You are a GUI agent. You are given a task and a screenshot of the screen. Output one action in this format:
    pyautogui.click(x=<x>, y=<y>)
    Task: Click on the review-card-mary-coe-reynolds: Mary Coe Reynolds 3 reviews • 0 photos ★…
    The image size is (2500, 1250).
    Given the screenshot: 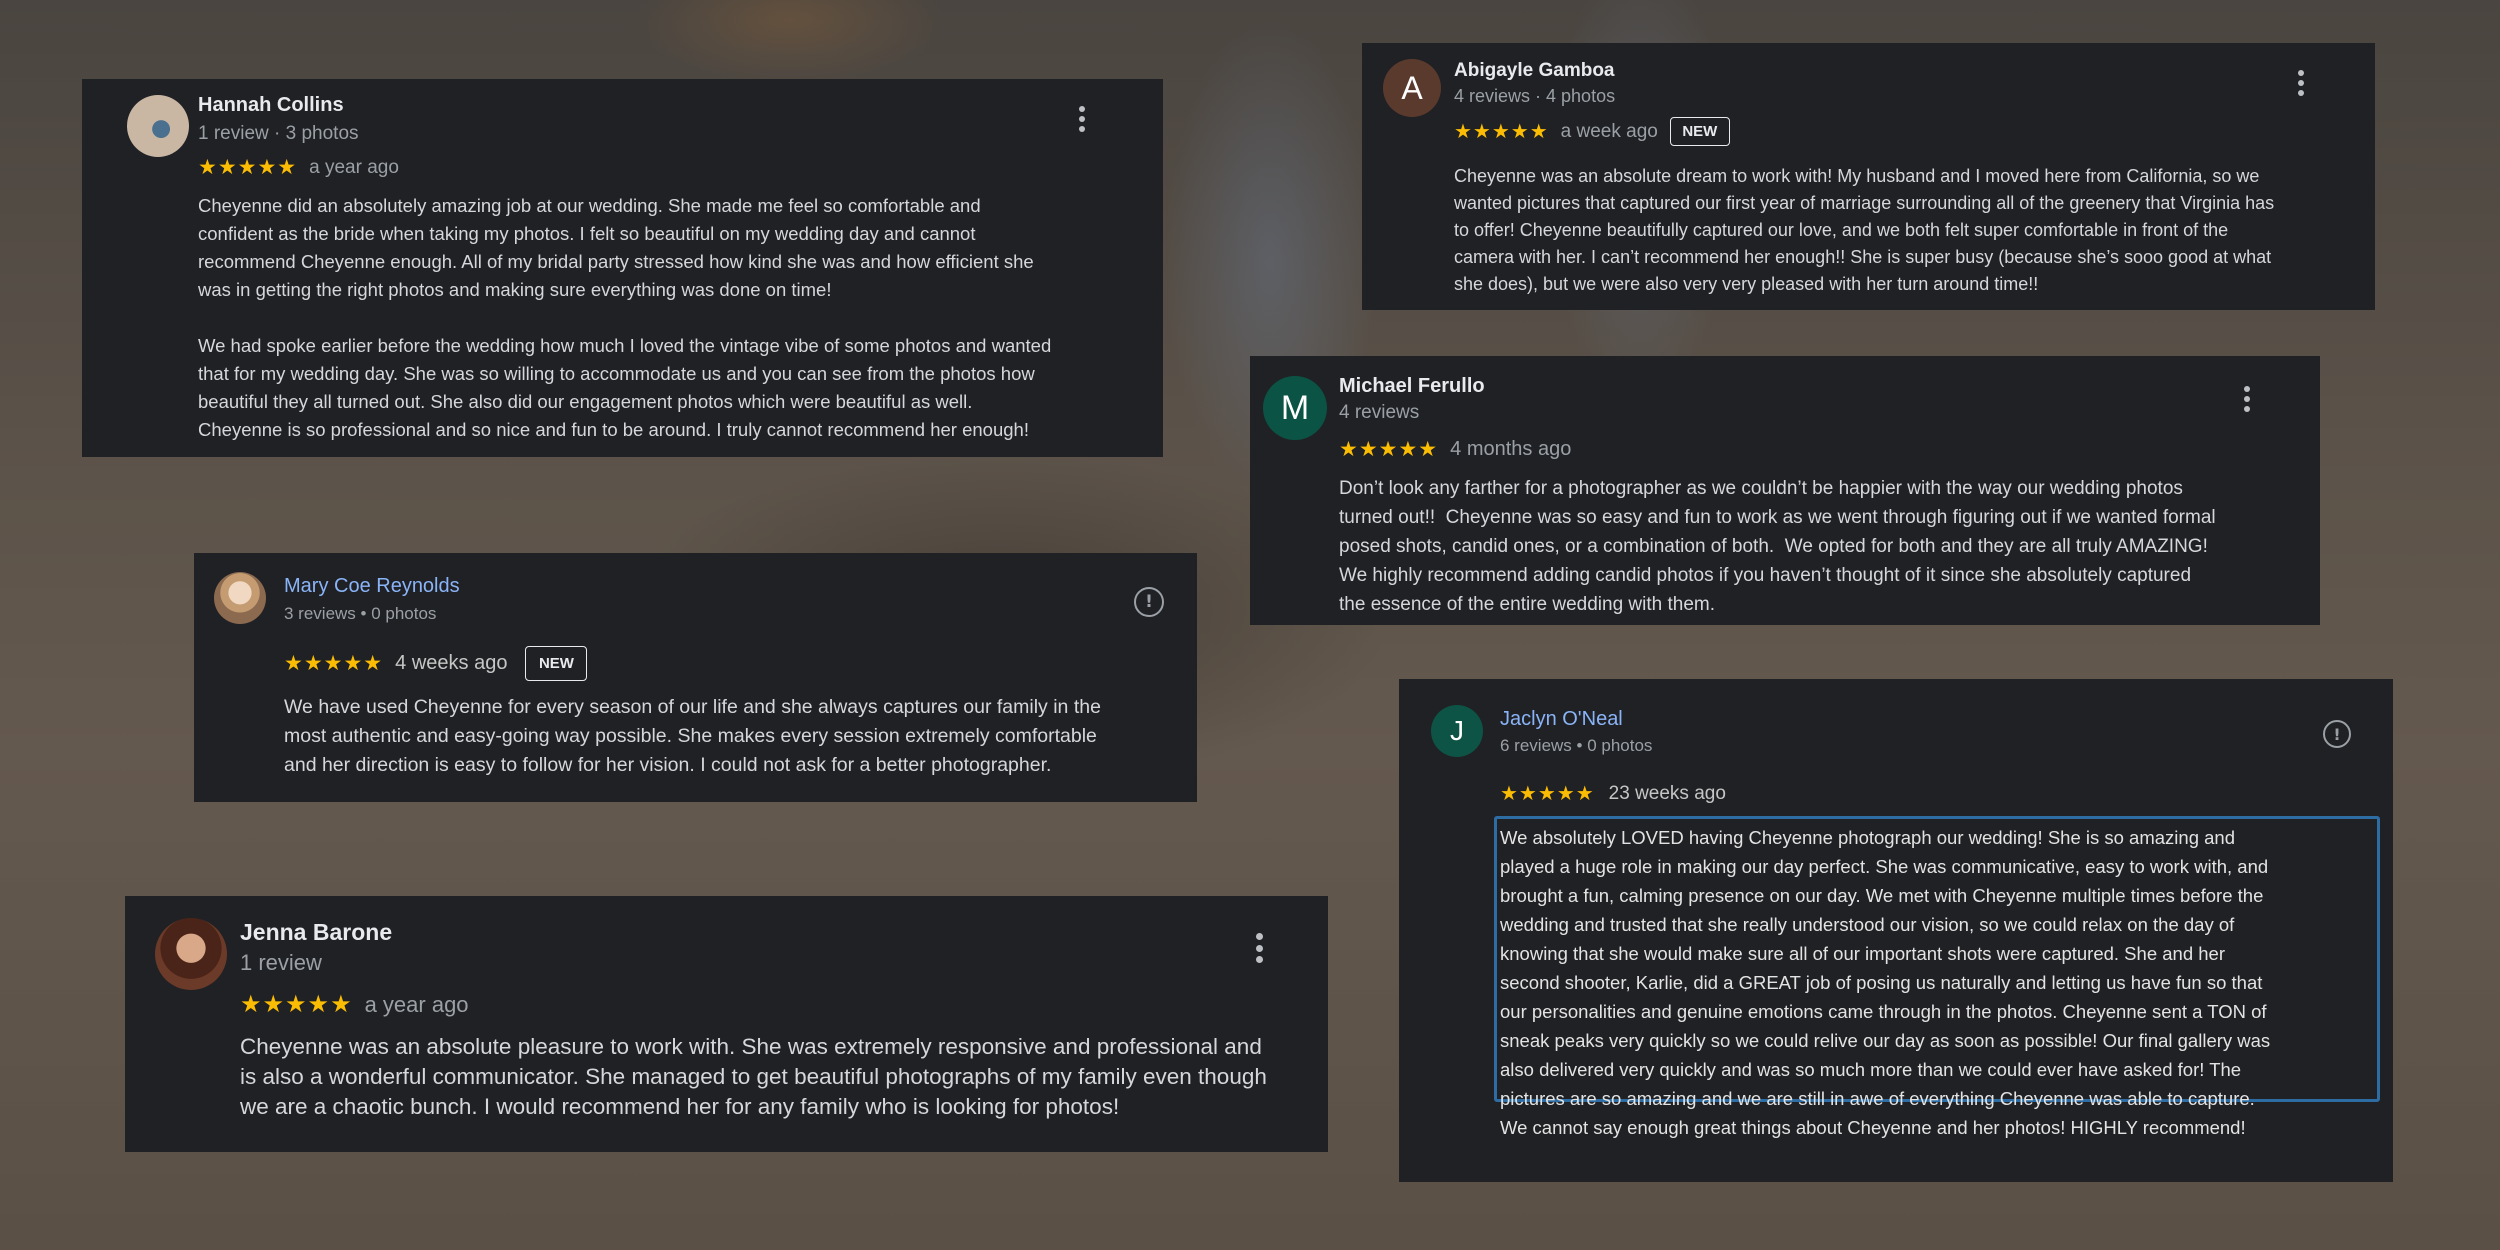 What is the action you would take?
    pyautogui.click(x=695, y=677)
    